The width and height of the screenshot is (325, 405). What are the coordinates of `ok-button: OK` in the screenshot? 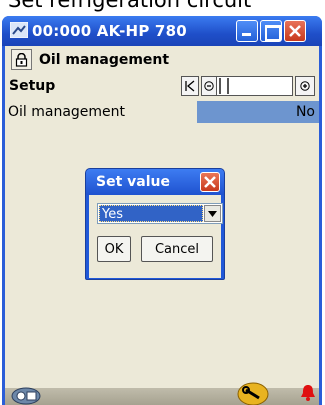 It's located at (114, 249).